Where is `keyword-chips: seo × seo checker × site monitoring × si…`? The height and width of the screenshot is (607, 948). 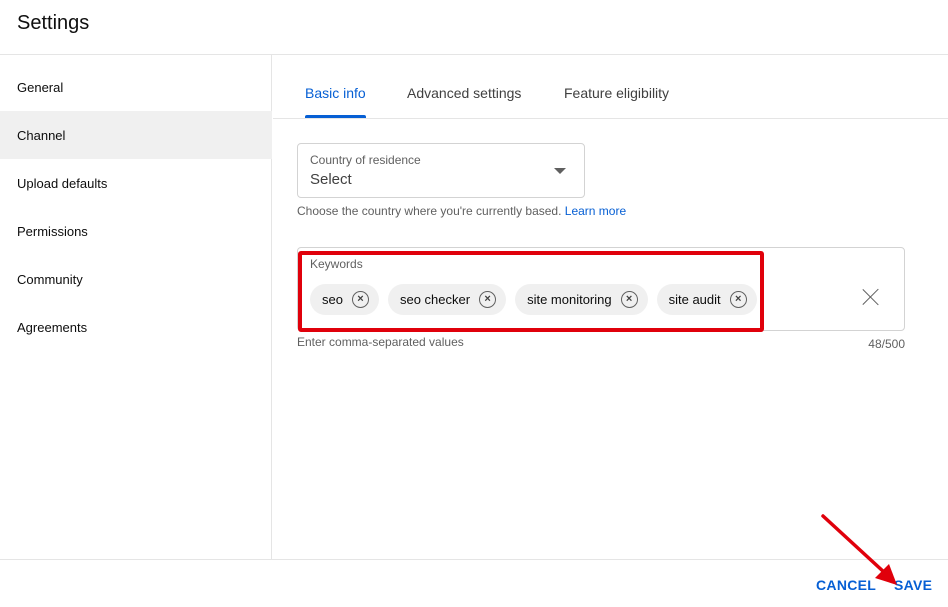 keyword-chips: seo × seo checker × site monitoring × si… is located at coordinates (533, 299).